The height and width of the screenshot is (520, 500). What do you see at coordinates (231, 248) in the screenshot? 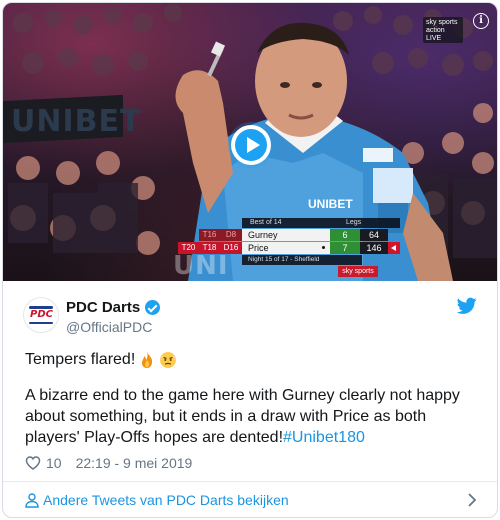
I see `checkout-right: D16` at bounding box center [231, 248].